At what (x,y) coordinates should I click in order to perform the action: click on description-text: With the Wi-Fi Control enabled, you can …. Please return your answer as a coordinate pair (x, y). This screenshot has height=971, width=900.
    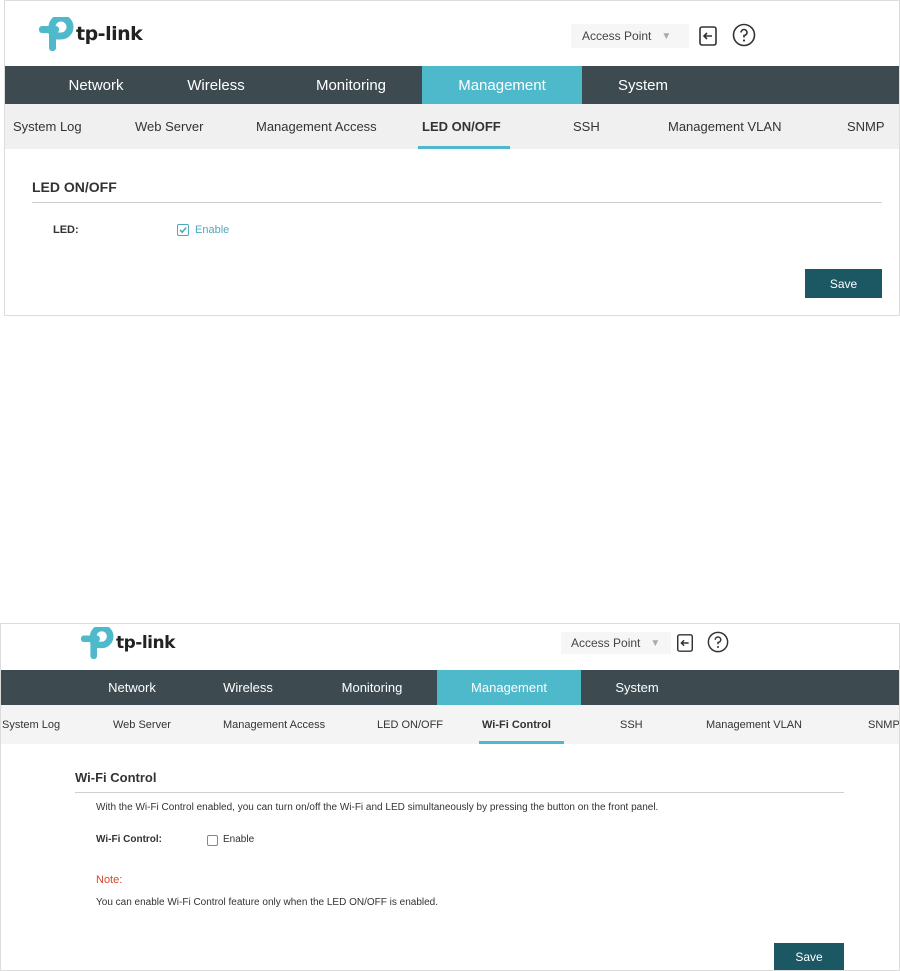
    Looking at the image, I should click on (377, 807).